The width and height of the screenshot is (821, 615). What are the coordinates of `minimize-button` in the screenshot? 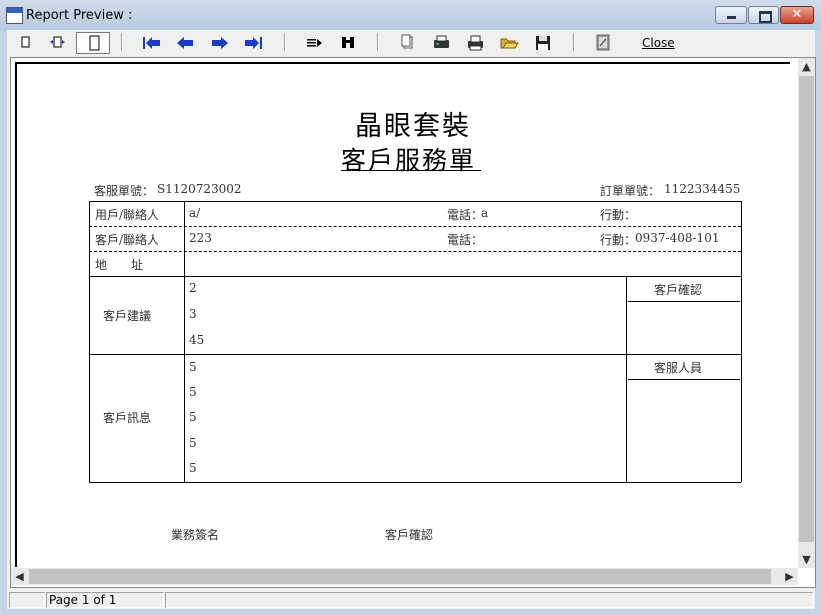 It's located at (731, 15).